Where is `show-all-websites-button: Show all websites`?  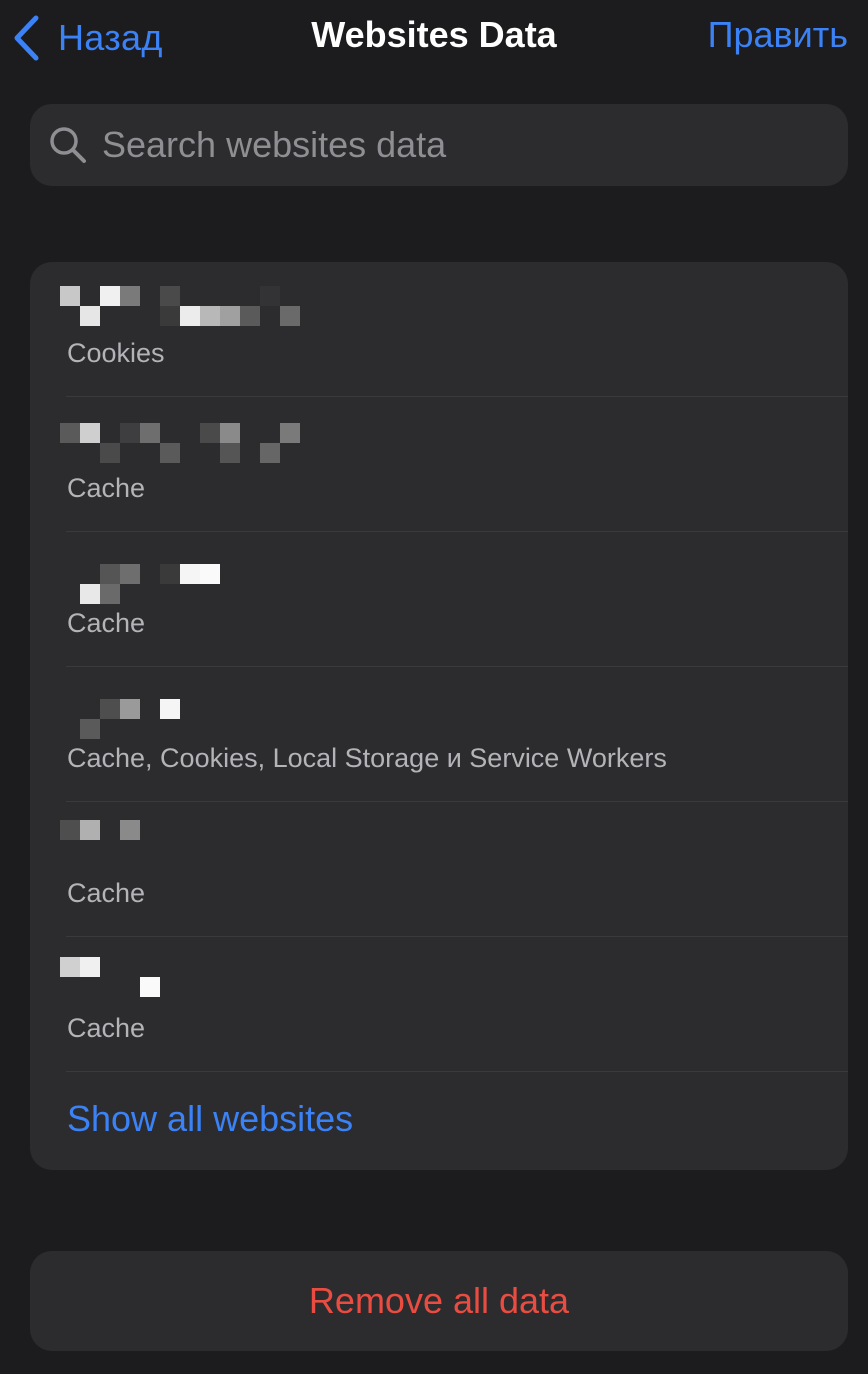
show-all-websites-button: Show all websites is located at coordinates (210, 1119).